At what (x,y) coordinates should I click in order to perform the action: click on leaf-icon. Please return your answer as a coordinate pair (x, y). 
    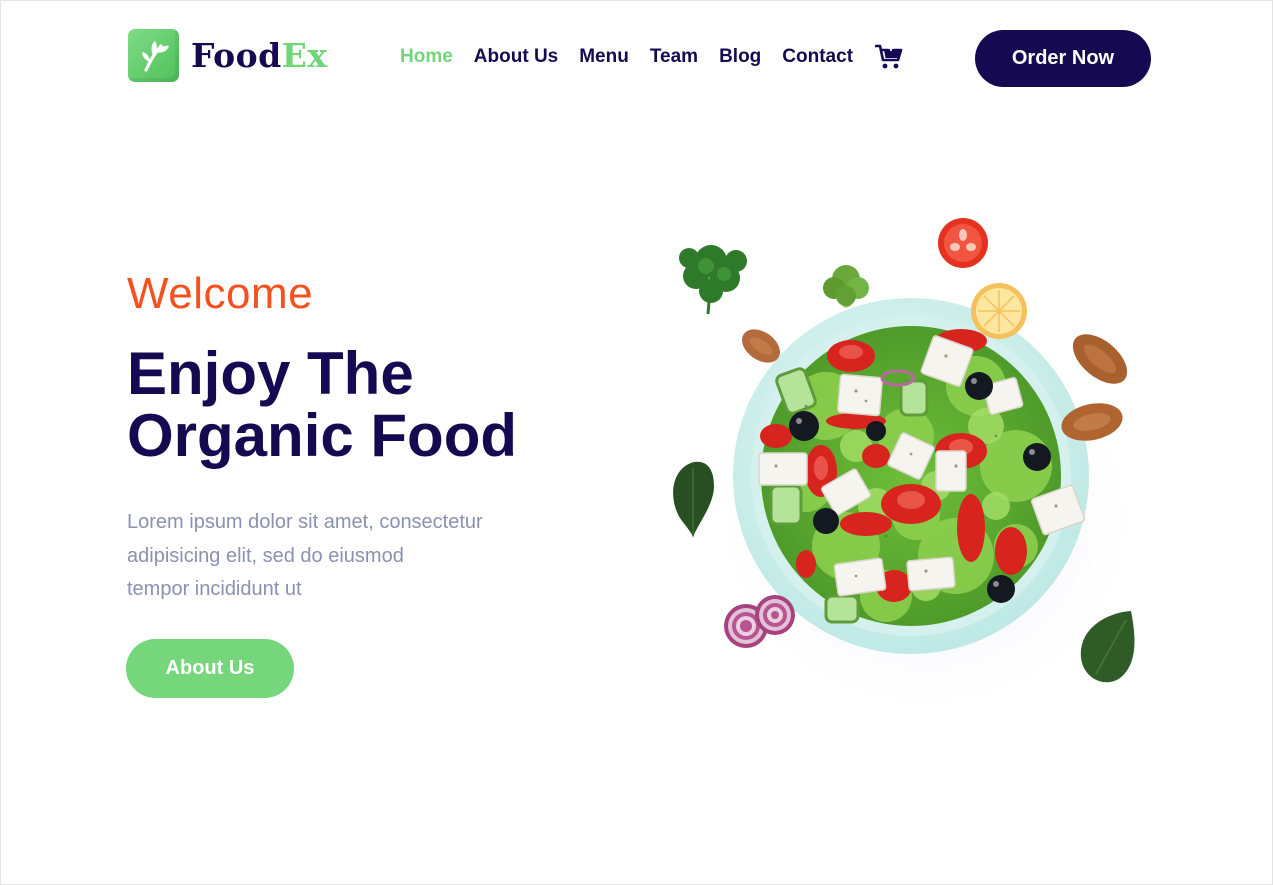
    Looking at the image, I should click on (153, 55).